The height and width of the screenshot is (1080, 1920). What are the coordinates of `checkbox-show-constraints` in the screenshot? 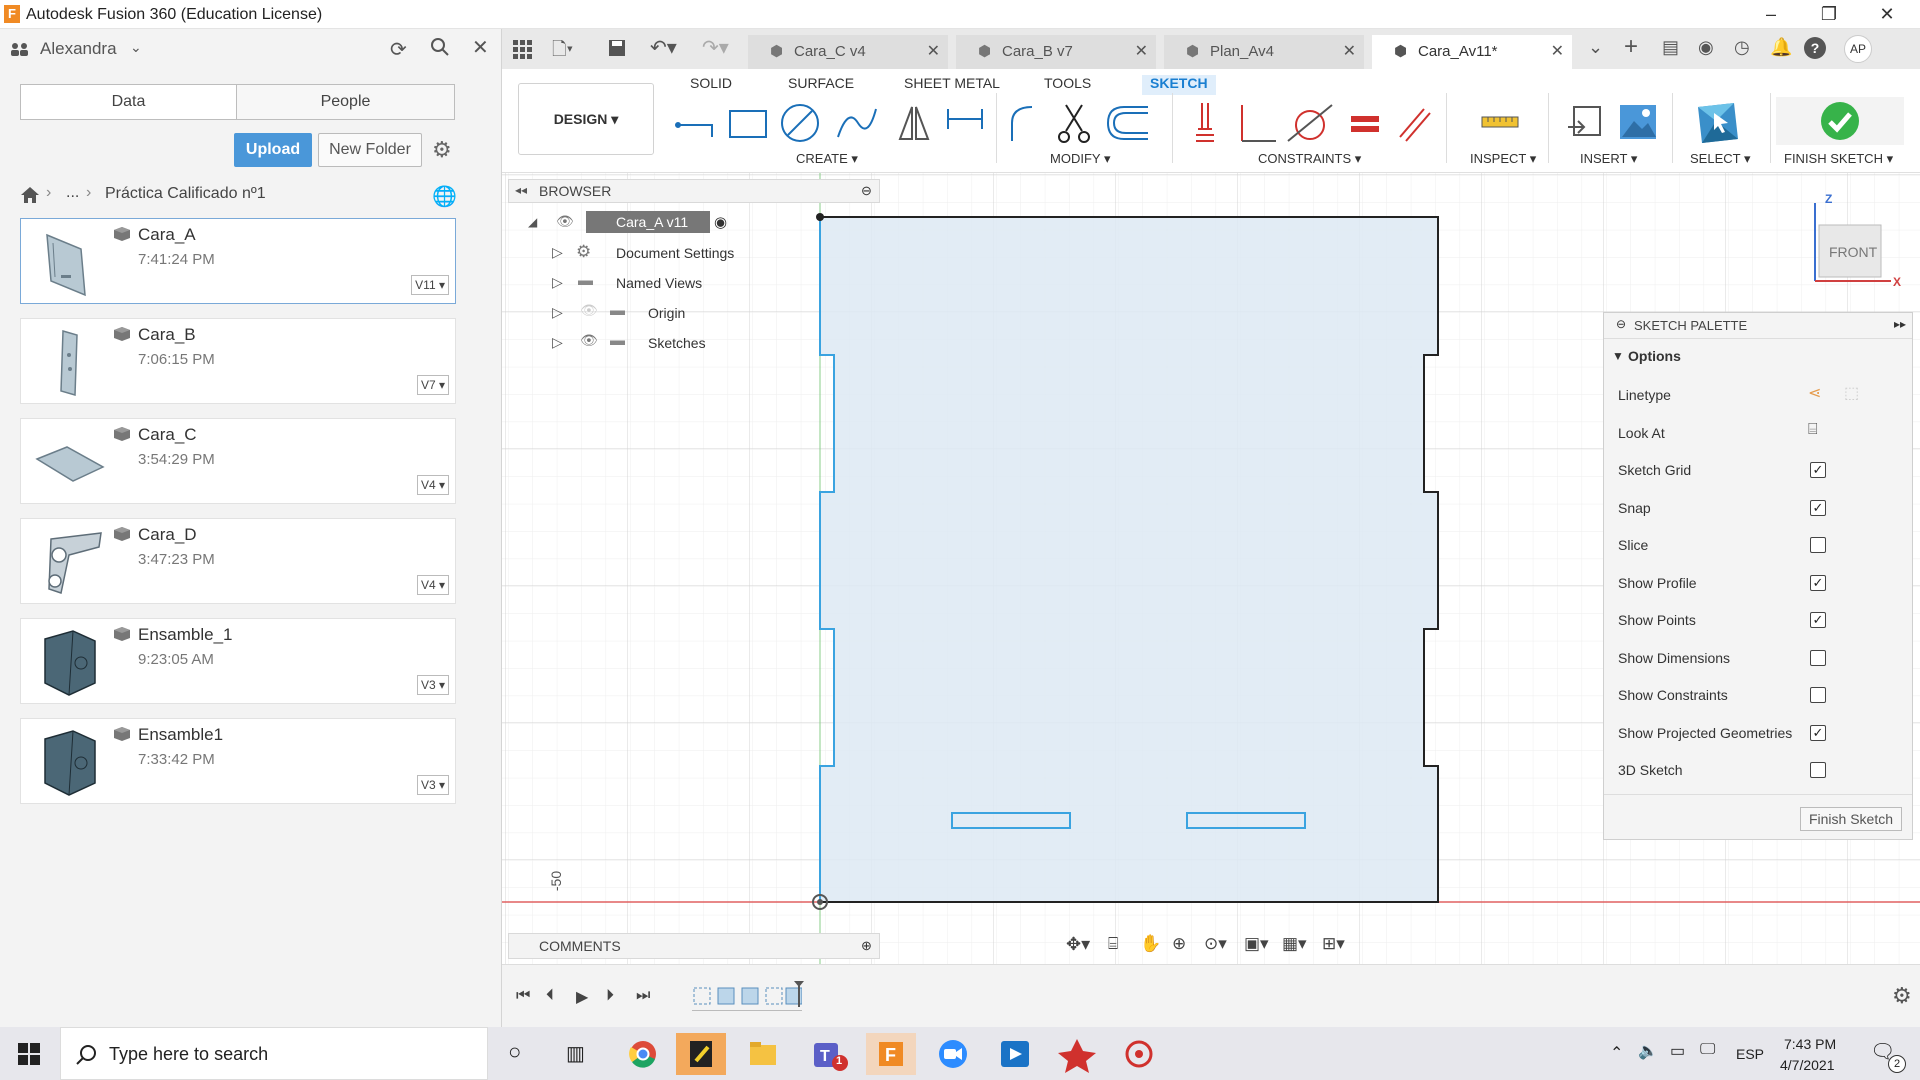 It's located at (1818, 695).